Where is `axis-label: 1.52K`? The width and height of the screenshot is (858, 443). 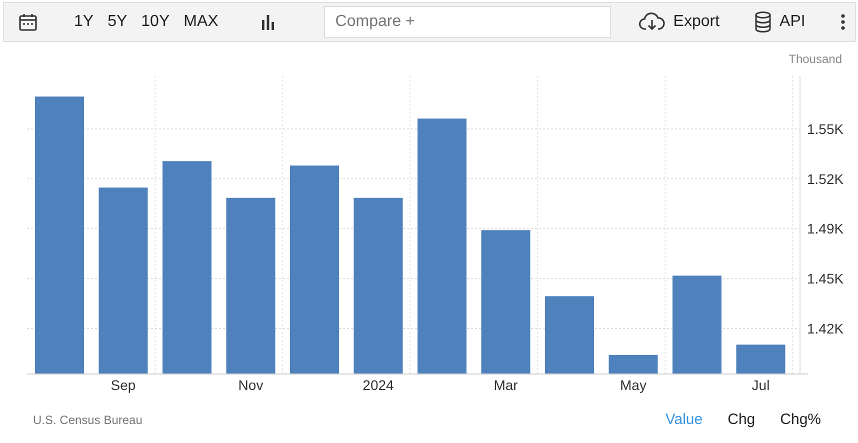
axis-label: 1.52K is located at coordinates (825, 178).